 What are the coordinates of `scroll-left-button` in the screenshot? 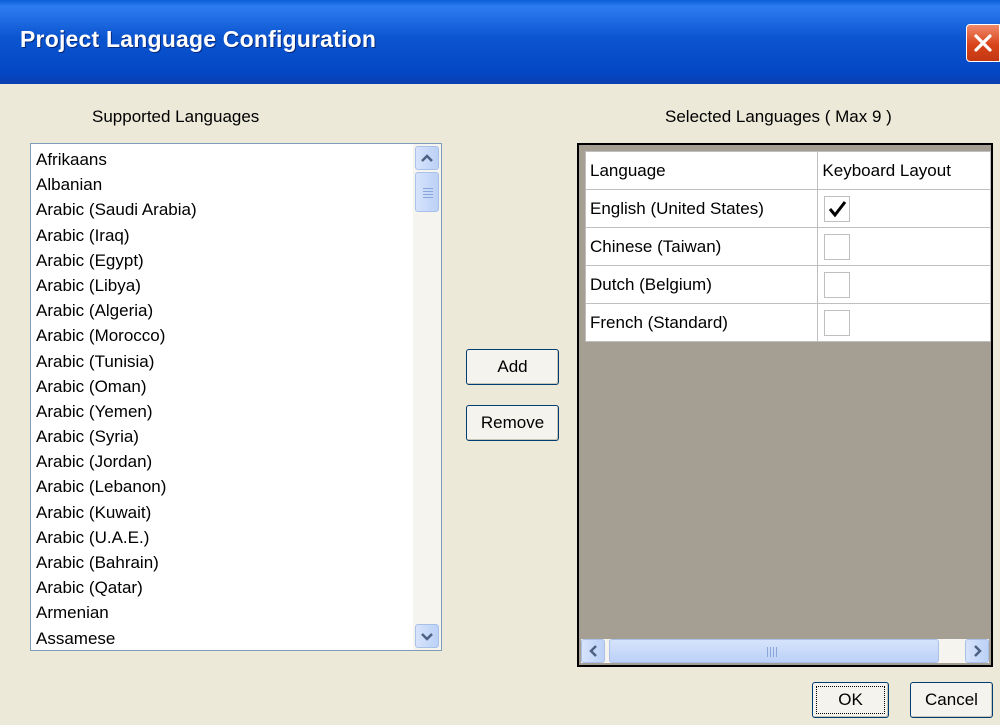 It's located at (593, 651).